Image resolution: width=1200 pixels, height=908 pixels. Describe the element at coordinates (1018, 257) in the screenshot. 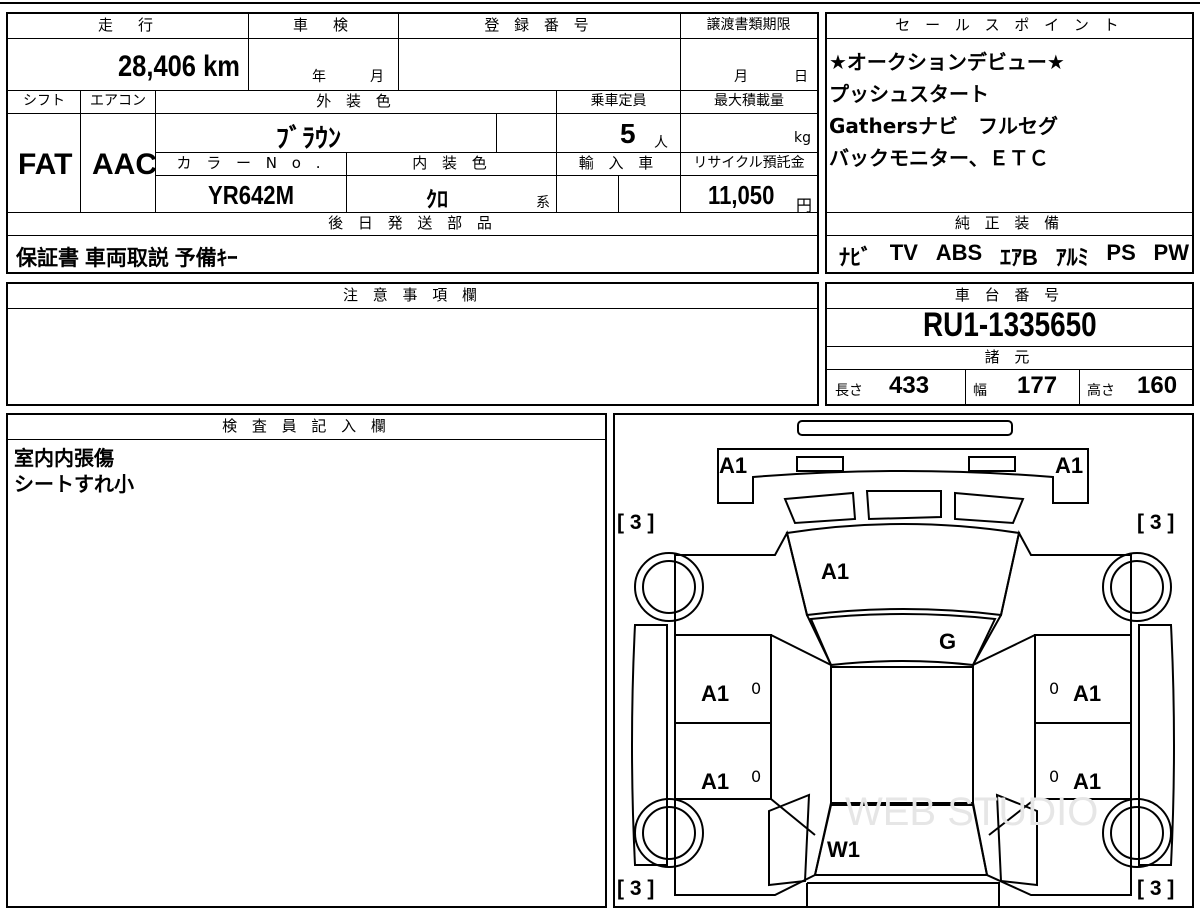

I see `equip-airbag: ｴｱB` at that location.